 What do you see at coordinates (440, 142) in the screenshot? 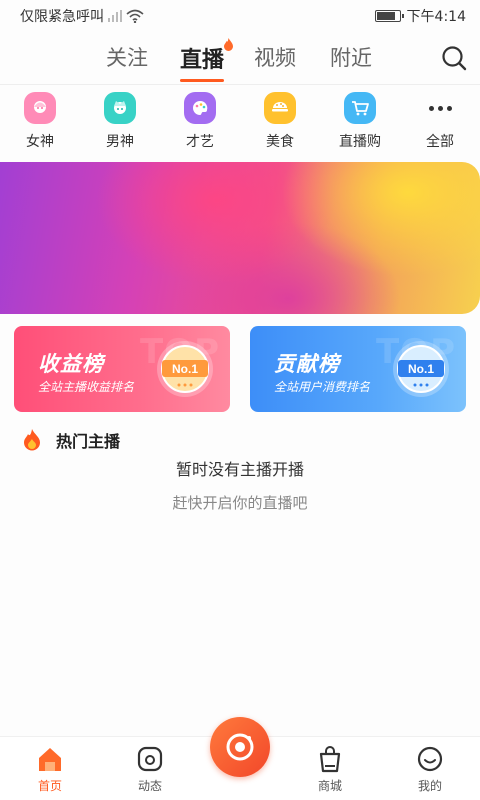
I see `category-label: 全部` at bounding box center [440, 142].